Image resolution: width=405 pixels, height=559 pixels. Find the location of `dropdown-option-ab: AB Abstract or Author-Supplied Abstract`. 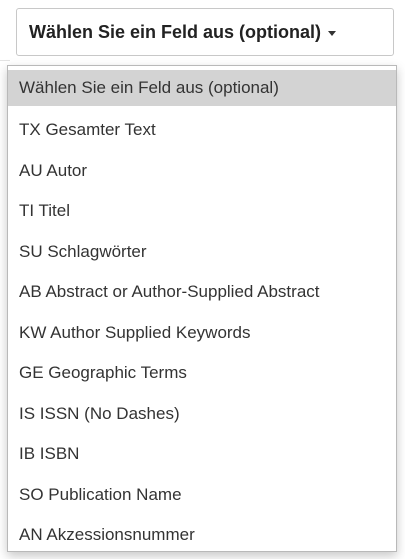

dropdown-option-ab: AB Abstract or Author-Supplied Abstract is located at coordinates (202, 292).